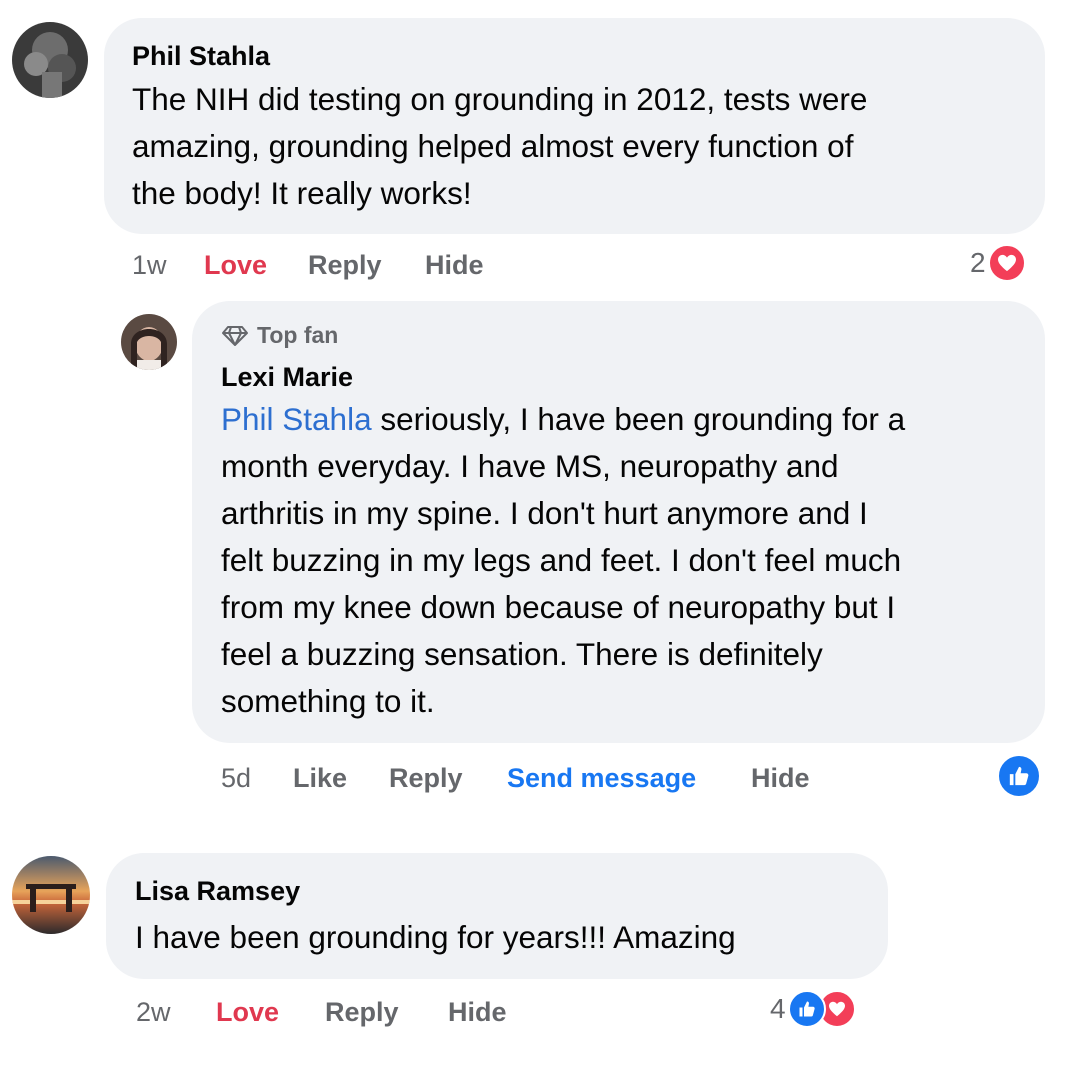  I want to click on comment-text-line: something to it., so click(328, 701).